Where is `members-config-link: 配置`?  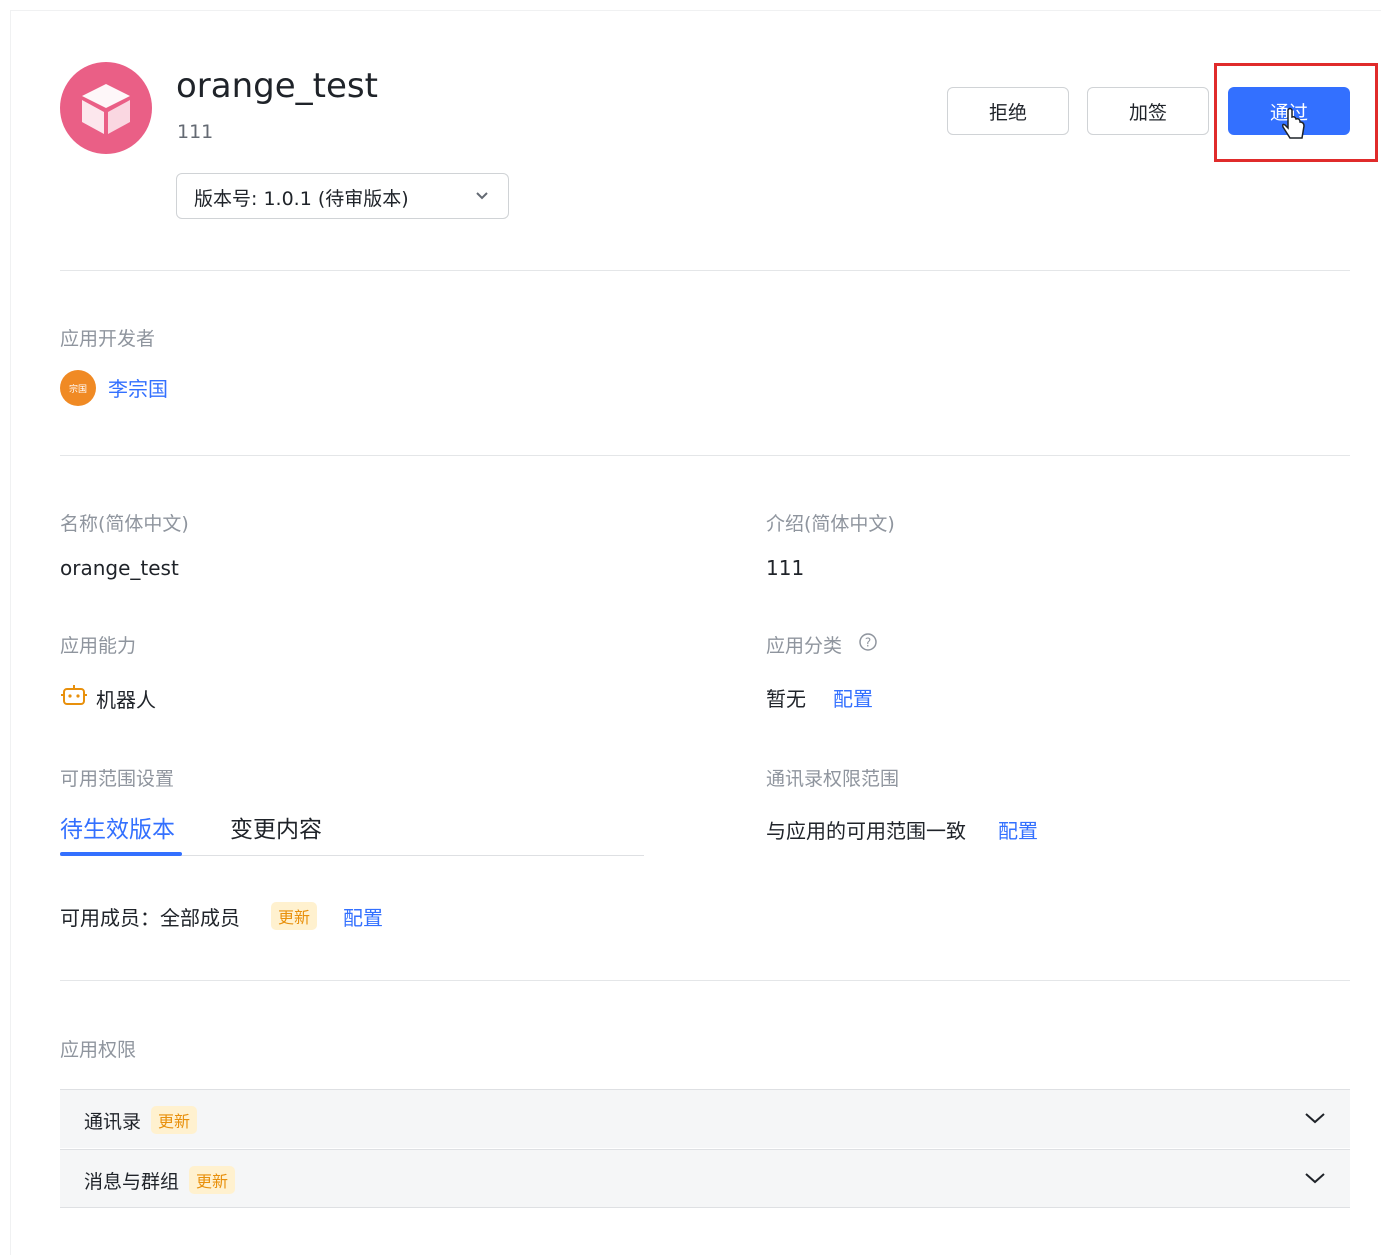 members-config-link: 配置 is located at coordinates (363, 916).